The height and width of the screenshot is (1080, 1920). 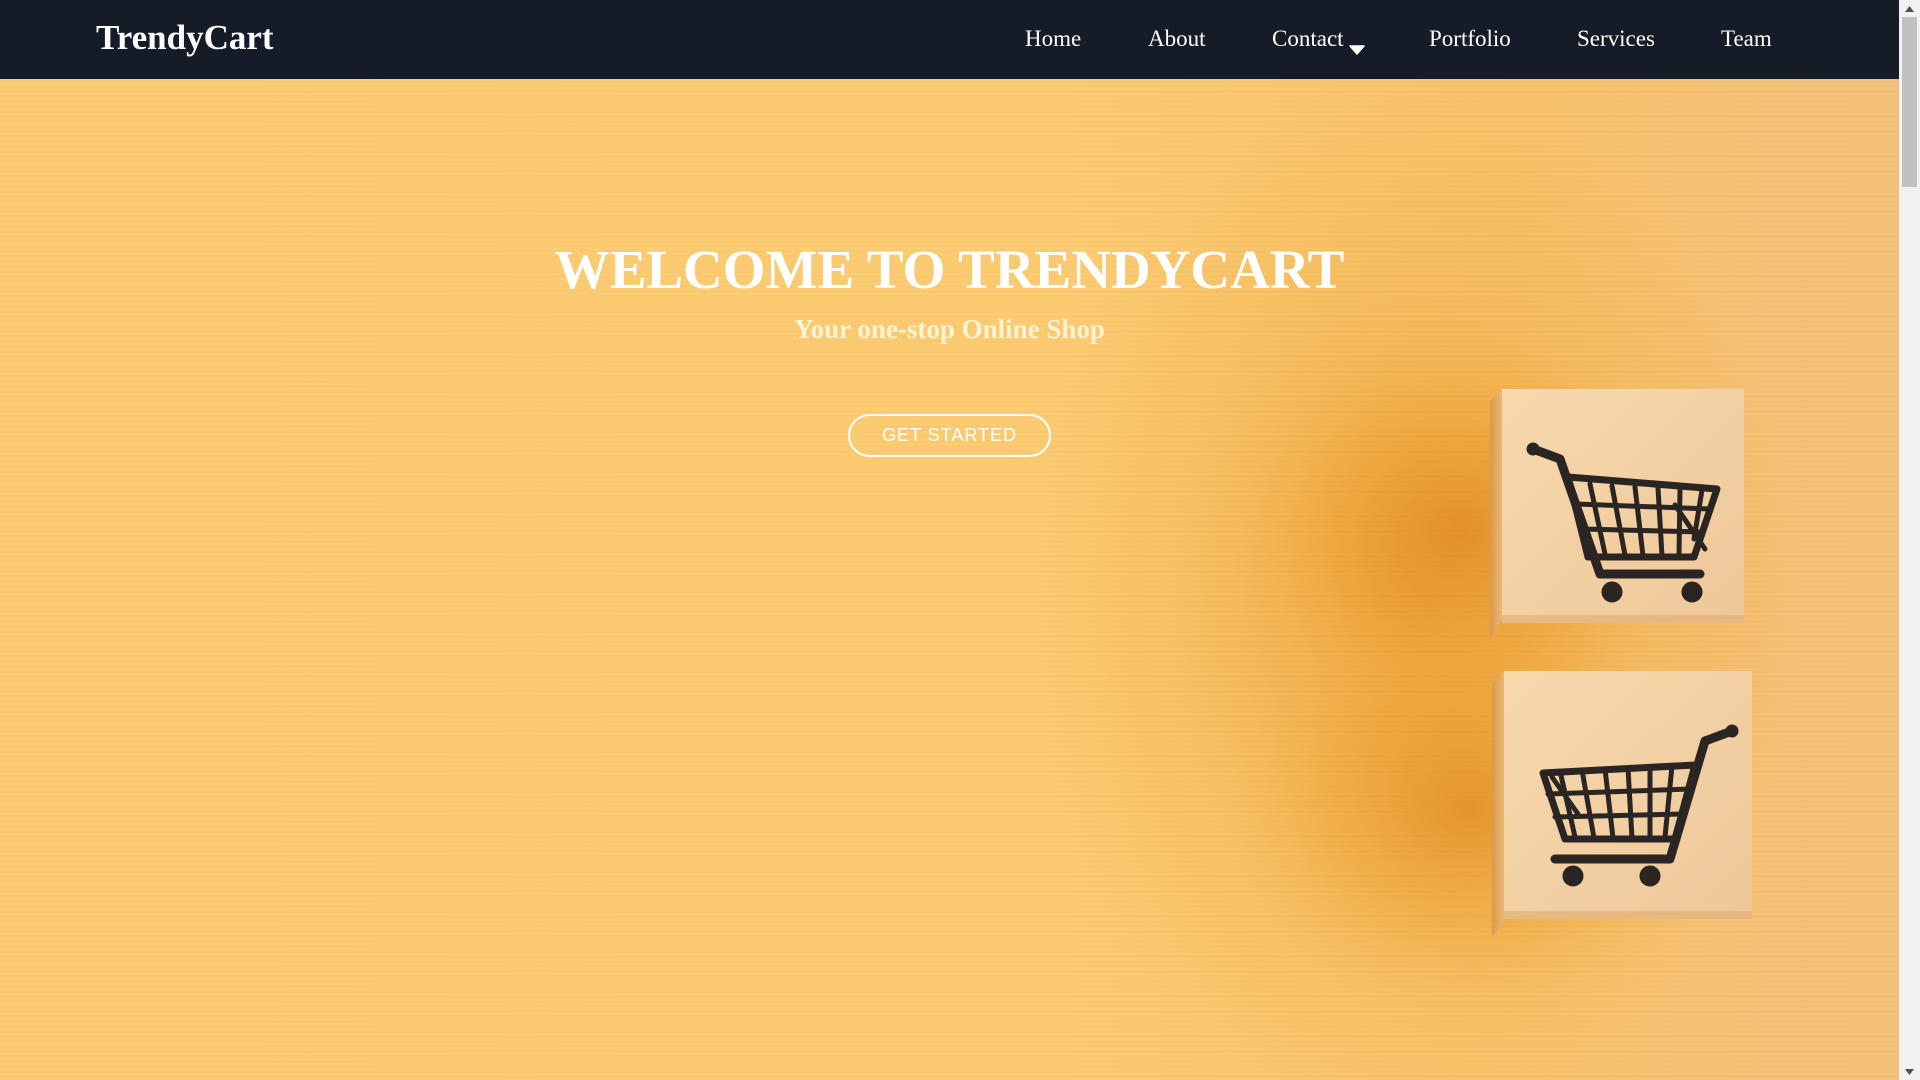 What do you see at coordinates (1909, 8) in the screenshot?
I see `scroll-up-arrow-icon` at bounding box center [1909, 8].